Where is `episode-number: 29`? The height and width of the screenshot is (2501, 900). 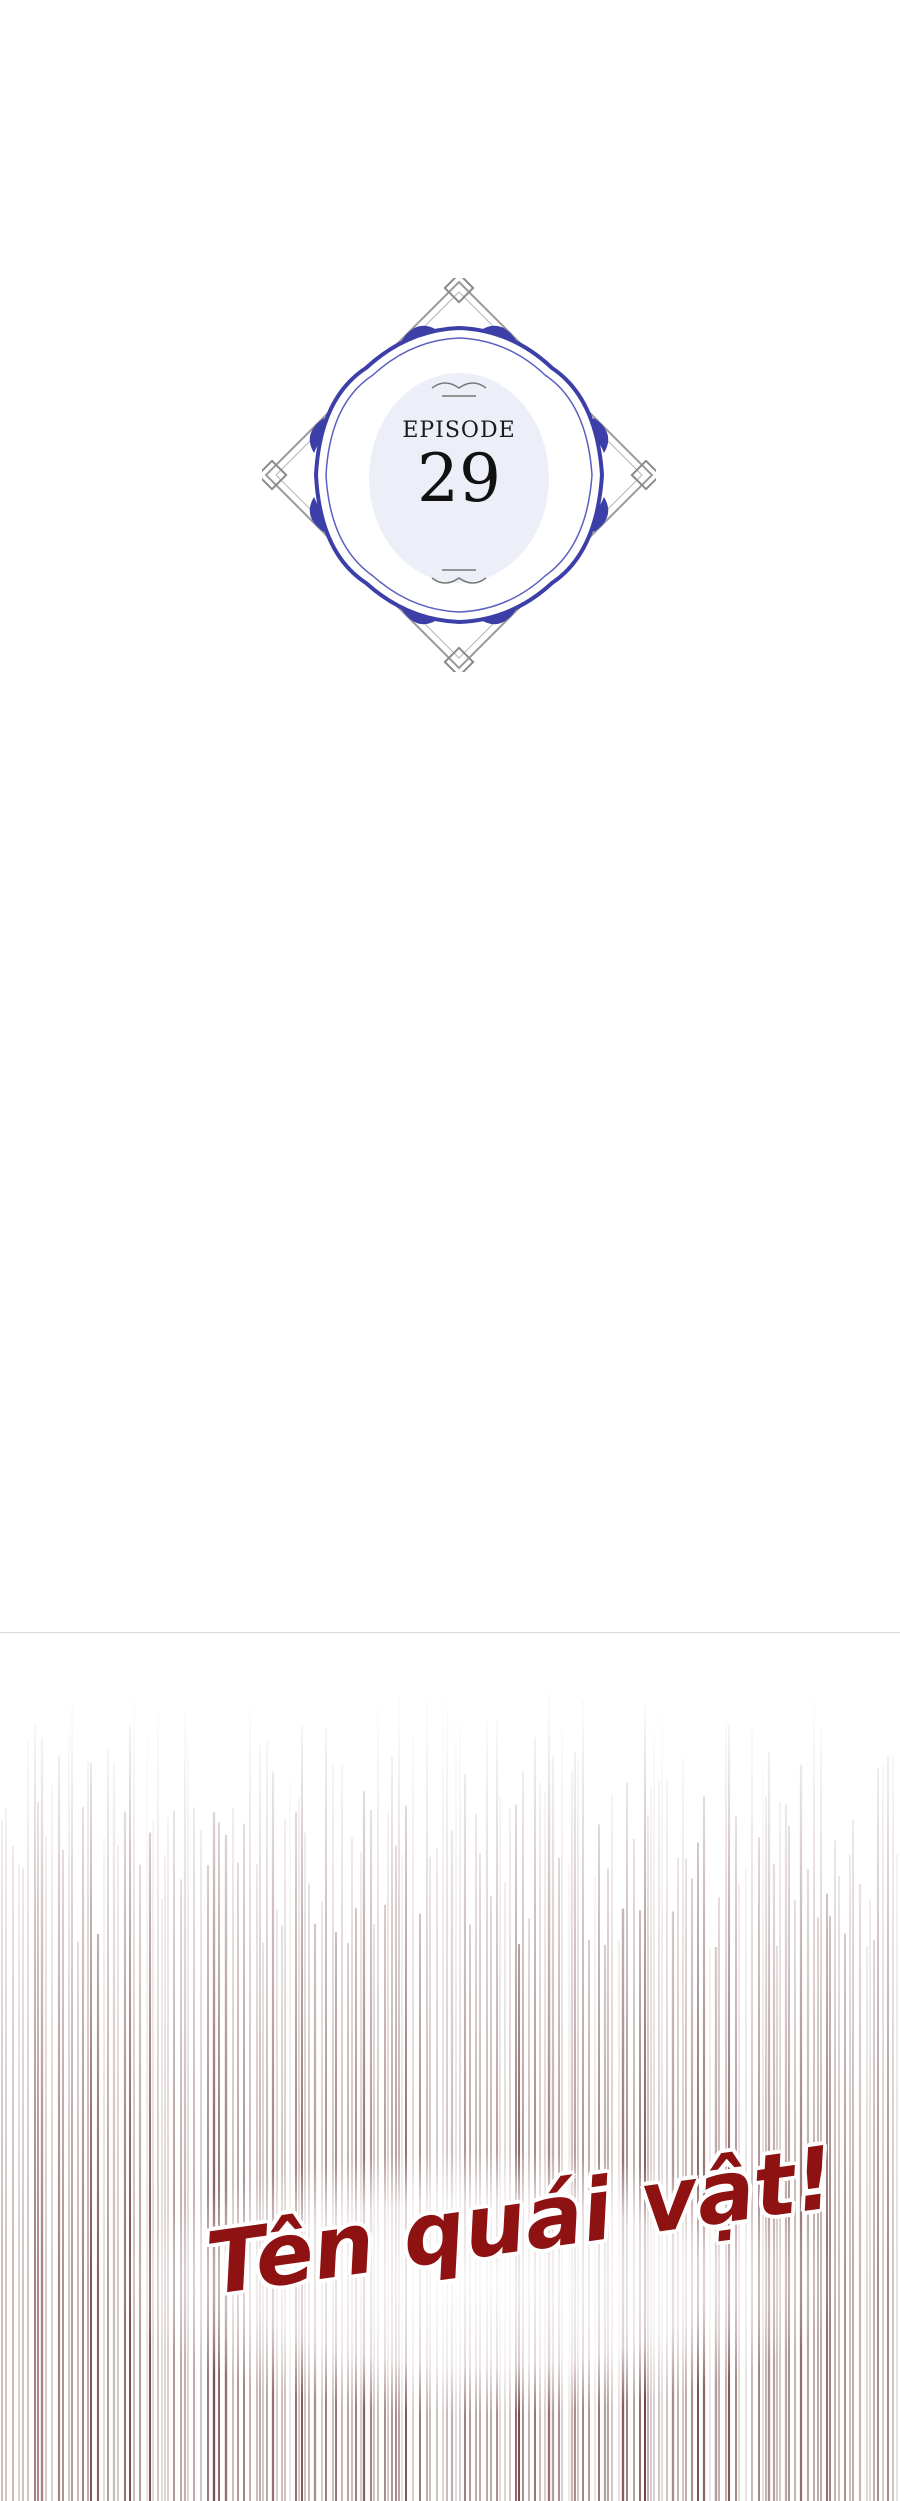 episode-number: 29 is located at coordinates (459, 478).